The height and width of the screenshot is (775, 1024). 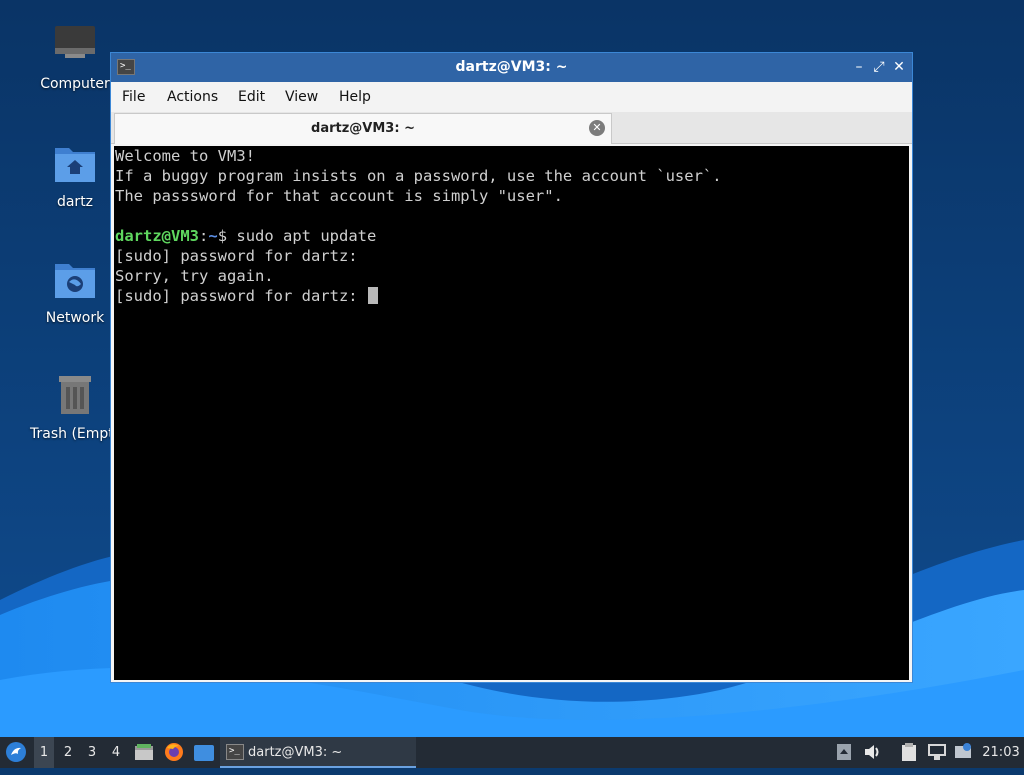 I want to click on text-cursor, so click(x=372, y=295).